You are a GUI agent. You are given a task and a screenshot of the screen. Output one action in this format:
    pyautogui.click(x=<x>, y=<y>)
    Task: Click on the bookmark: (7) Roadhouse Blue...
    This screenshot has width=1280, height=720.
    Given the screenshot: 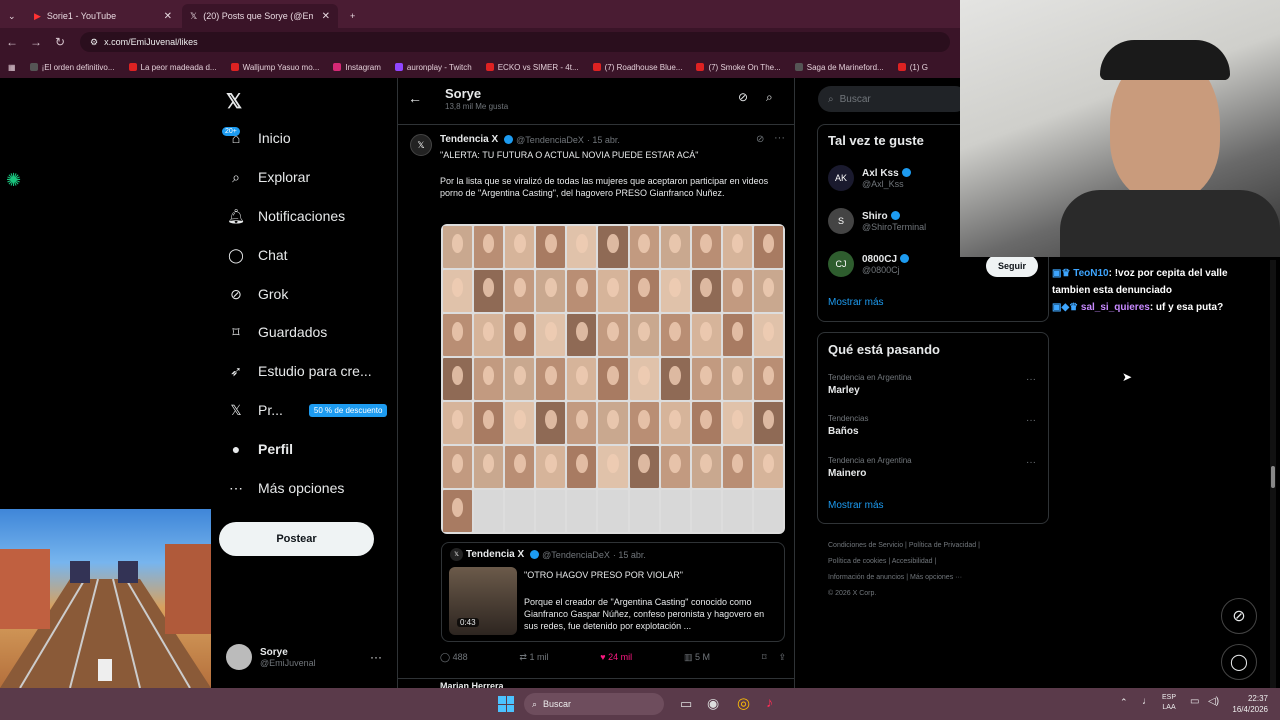 What is the action you would take?
    pyautogui.click(x=637, y=67)
    